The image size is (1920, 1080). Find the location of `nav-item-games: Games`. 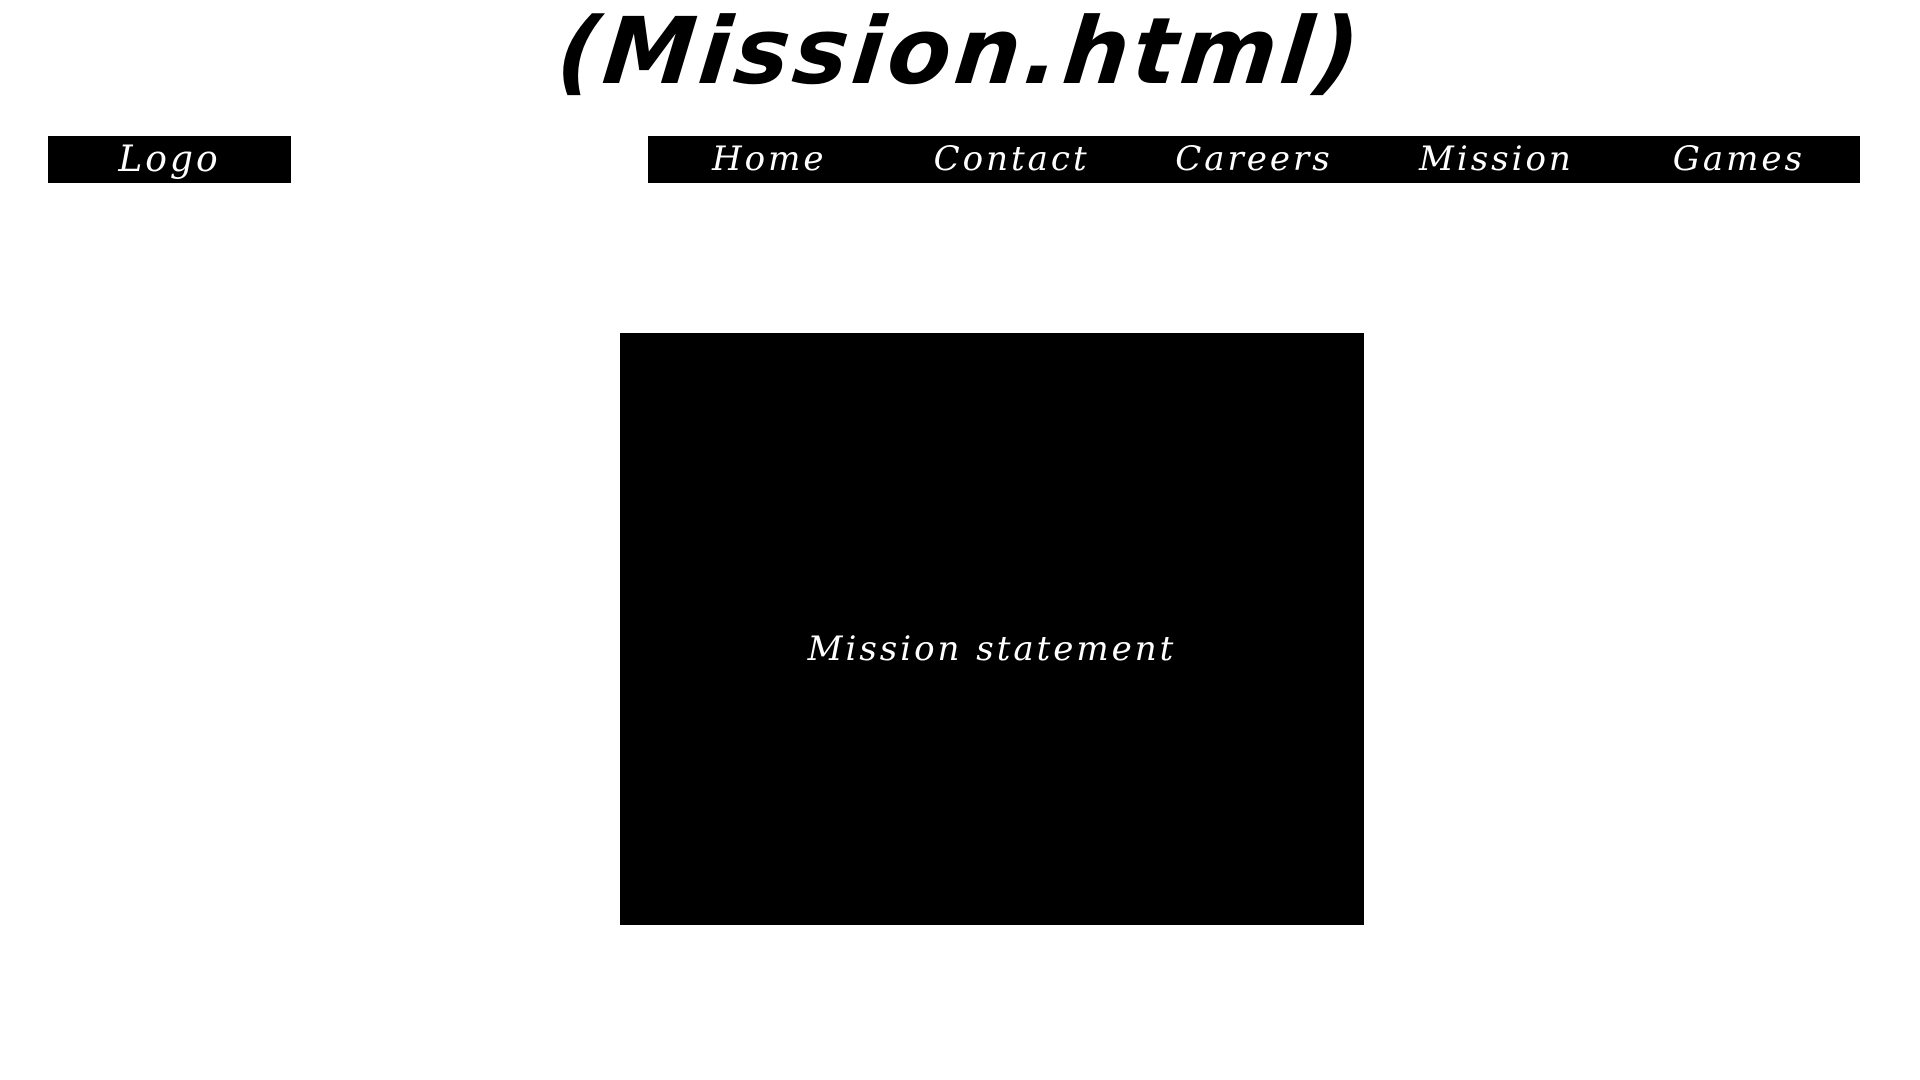

nav-item-games: Games is located at coordinates (1739, 159).